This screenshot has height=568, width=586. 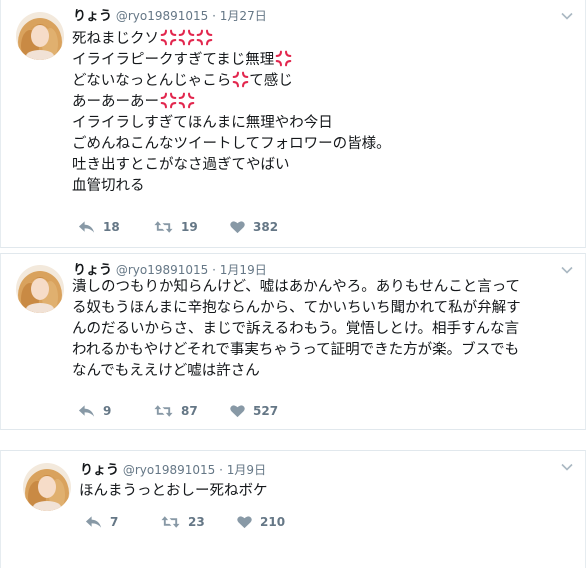 I want to click on tweet-line: 死ねまじクソ, so click(x=322, y=39).